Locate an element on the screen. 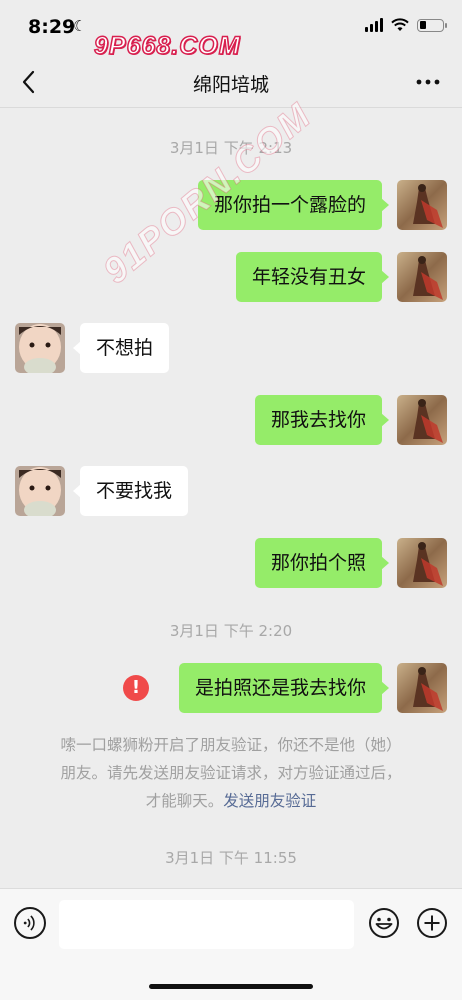 Image resolution: width=462 pixels, height=1000 pixels. message-timestamp: 3月1日 下午 2:13 is located at coordinates (231, 148).